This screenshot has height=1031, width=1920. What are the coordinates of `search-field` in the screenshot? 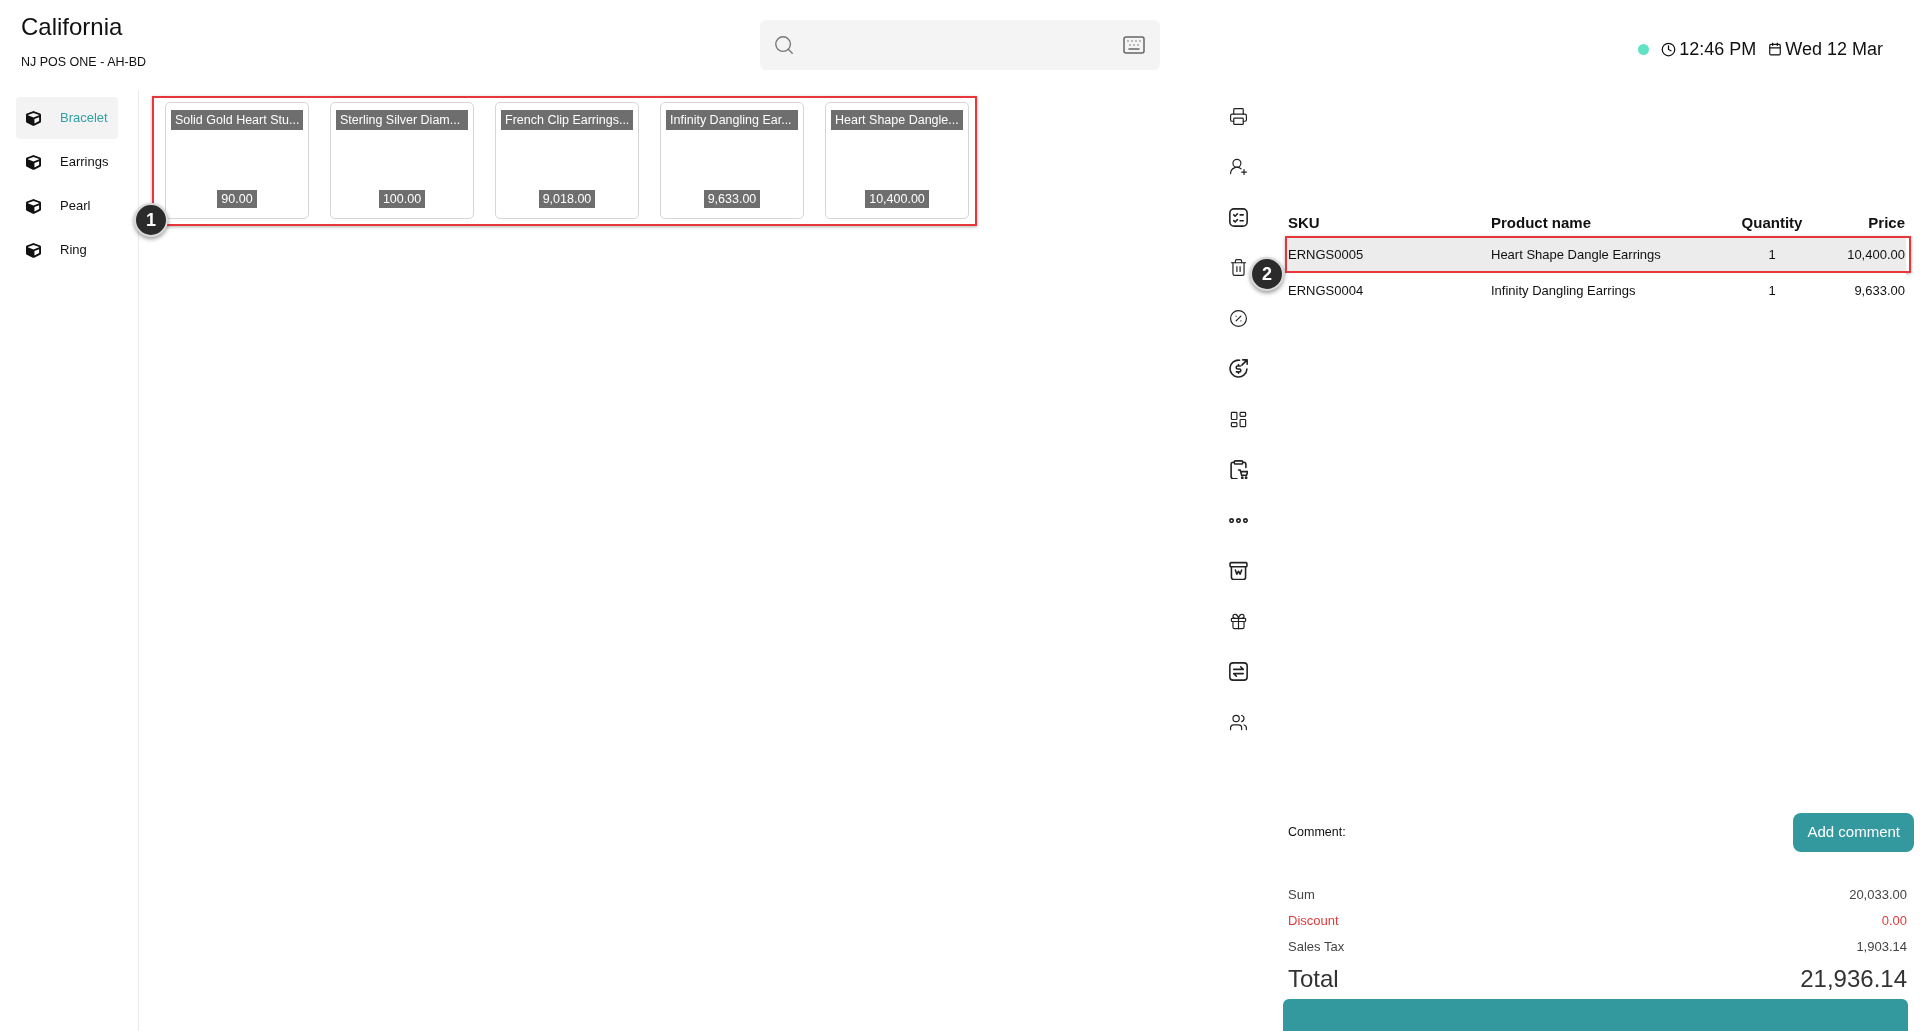 It's located at (960, 45).